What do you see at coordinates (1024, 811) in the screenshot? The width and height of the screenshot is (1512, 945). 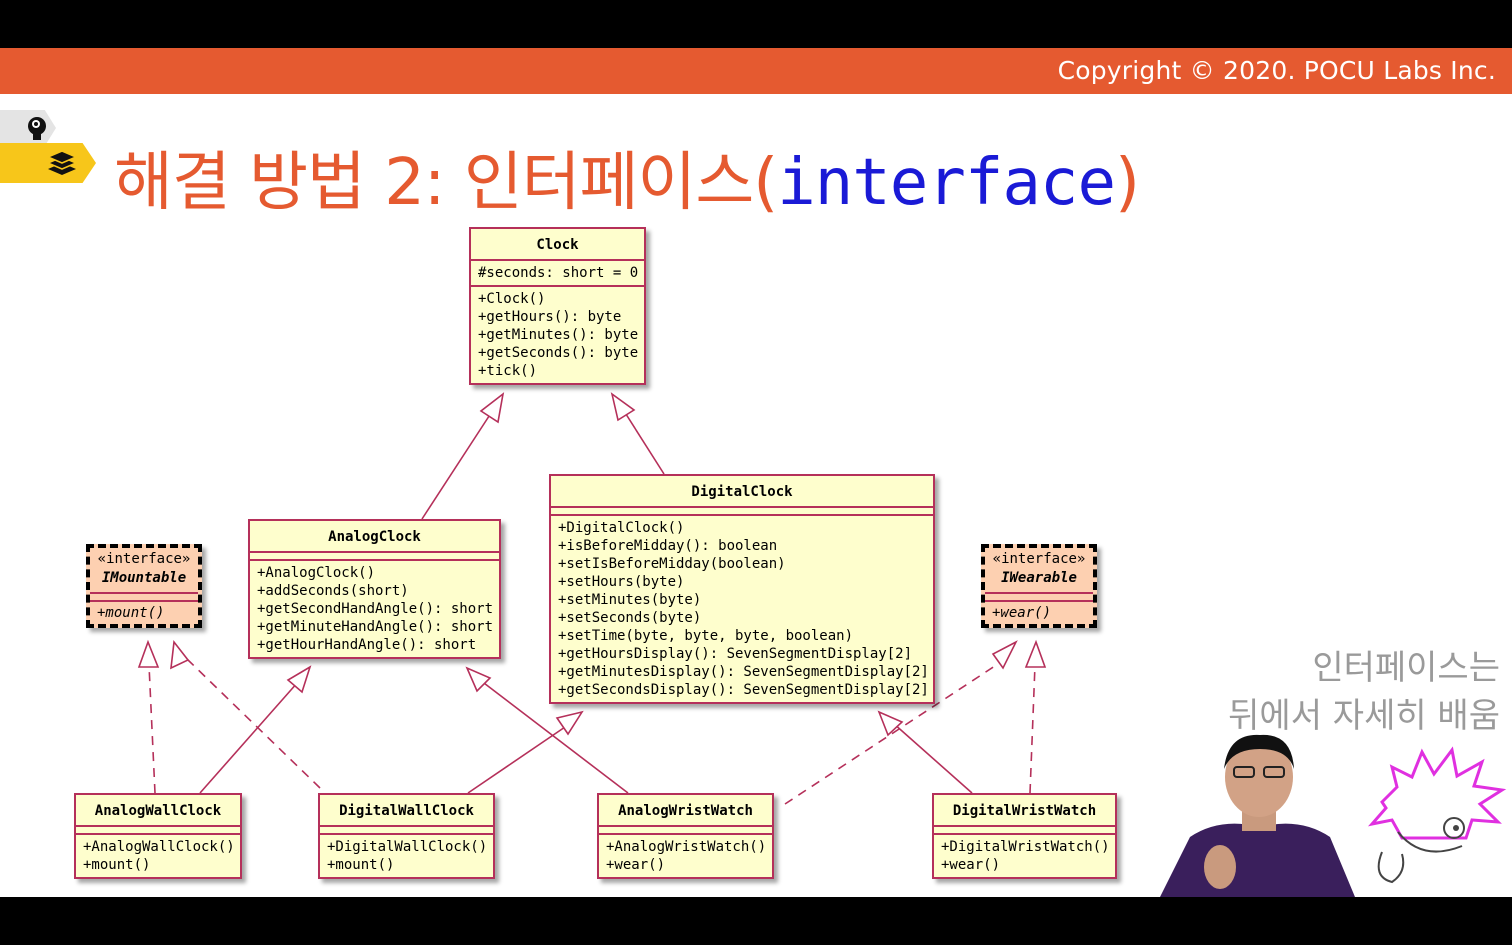 I see `class-name: DigitalWristWatch` at bounding box center [1024, 811].